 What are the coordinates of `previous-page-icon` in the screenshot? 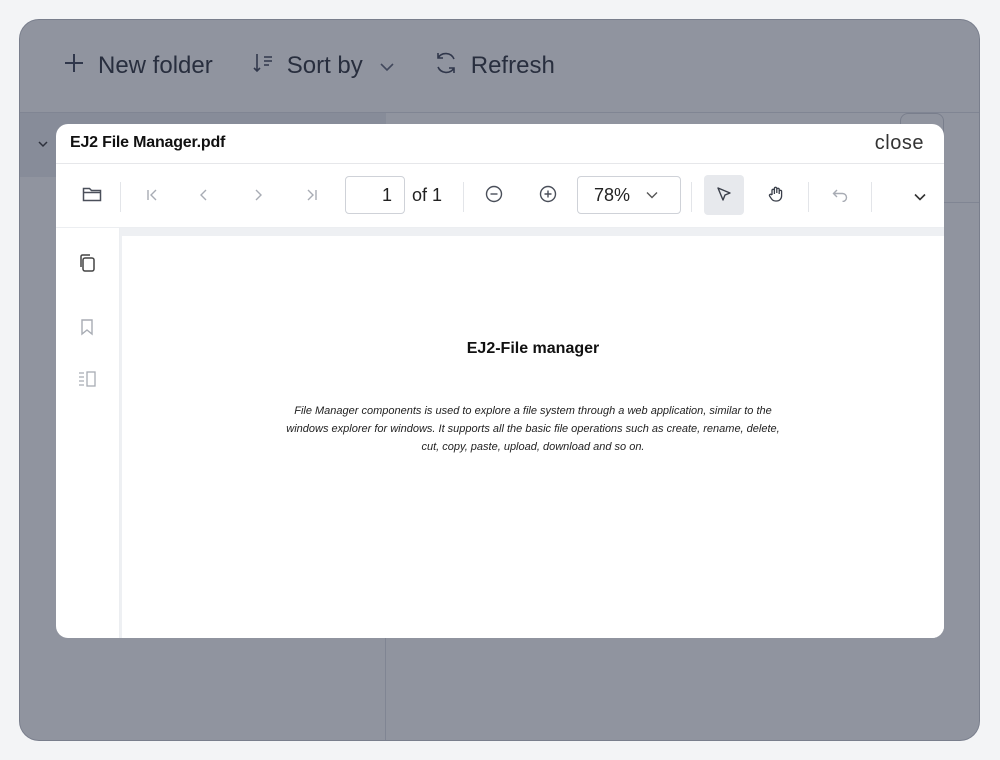 It's located at (204, 196).